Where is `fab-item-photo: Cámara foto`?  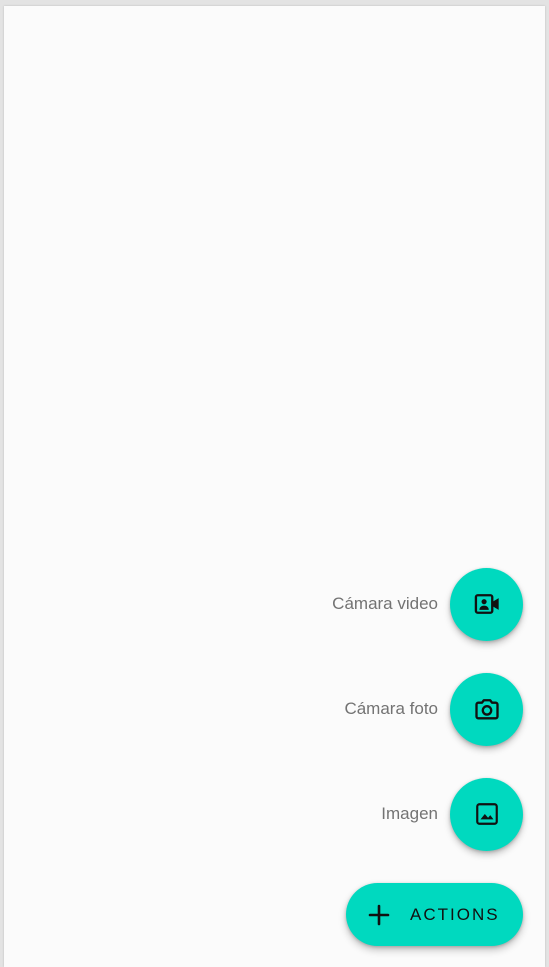
fab-item-photo: Cámara foto is located at coordinates (433, 709).